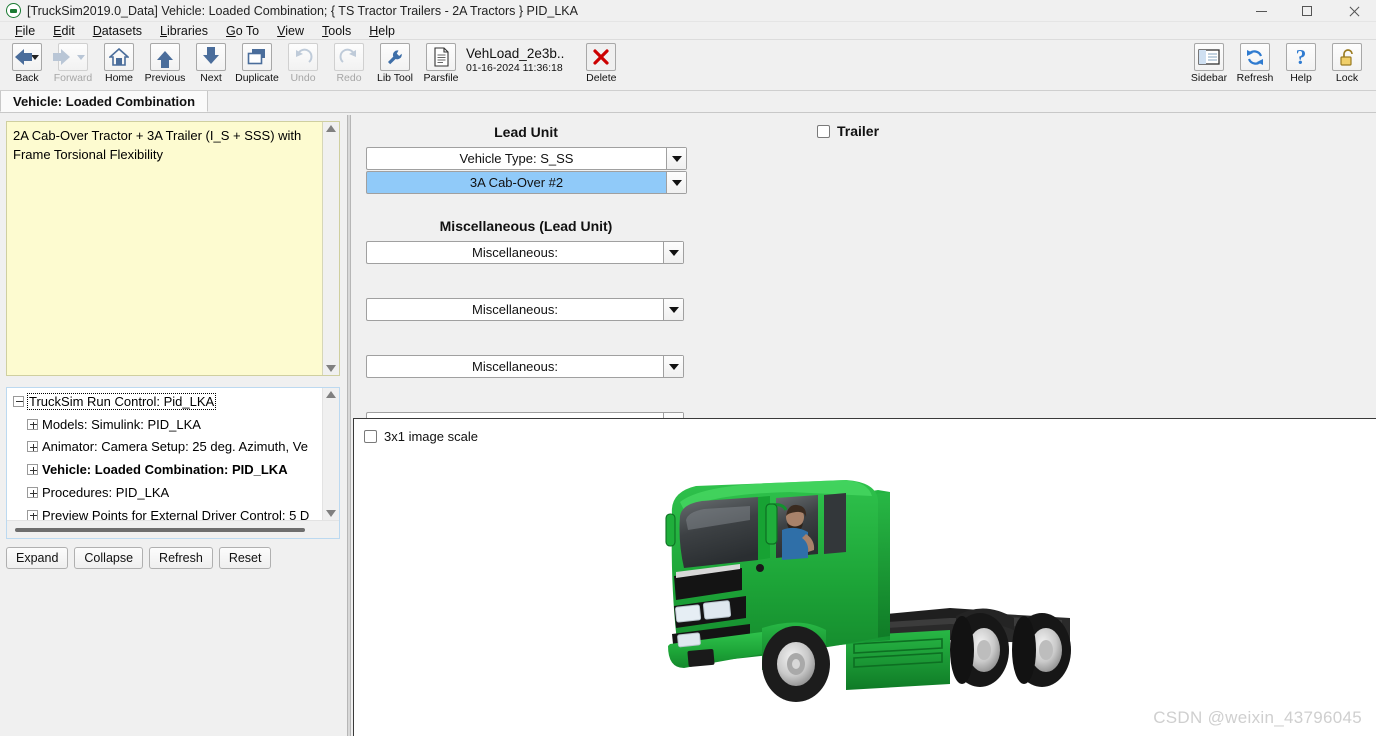 The width and height of the screenshot is (1376, 736). I want to click on red-x-icon-svg, so click(601, 57).